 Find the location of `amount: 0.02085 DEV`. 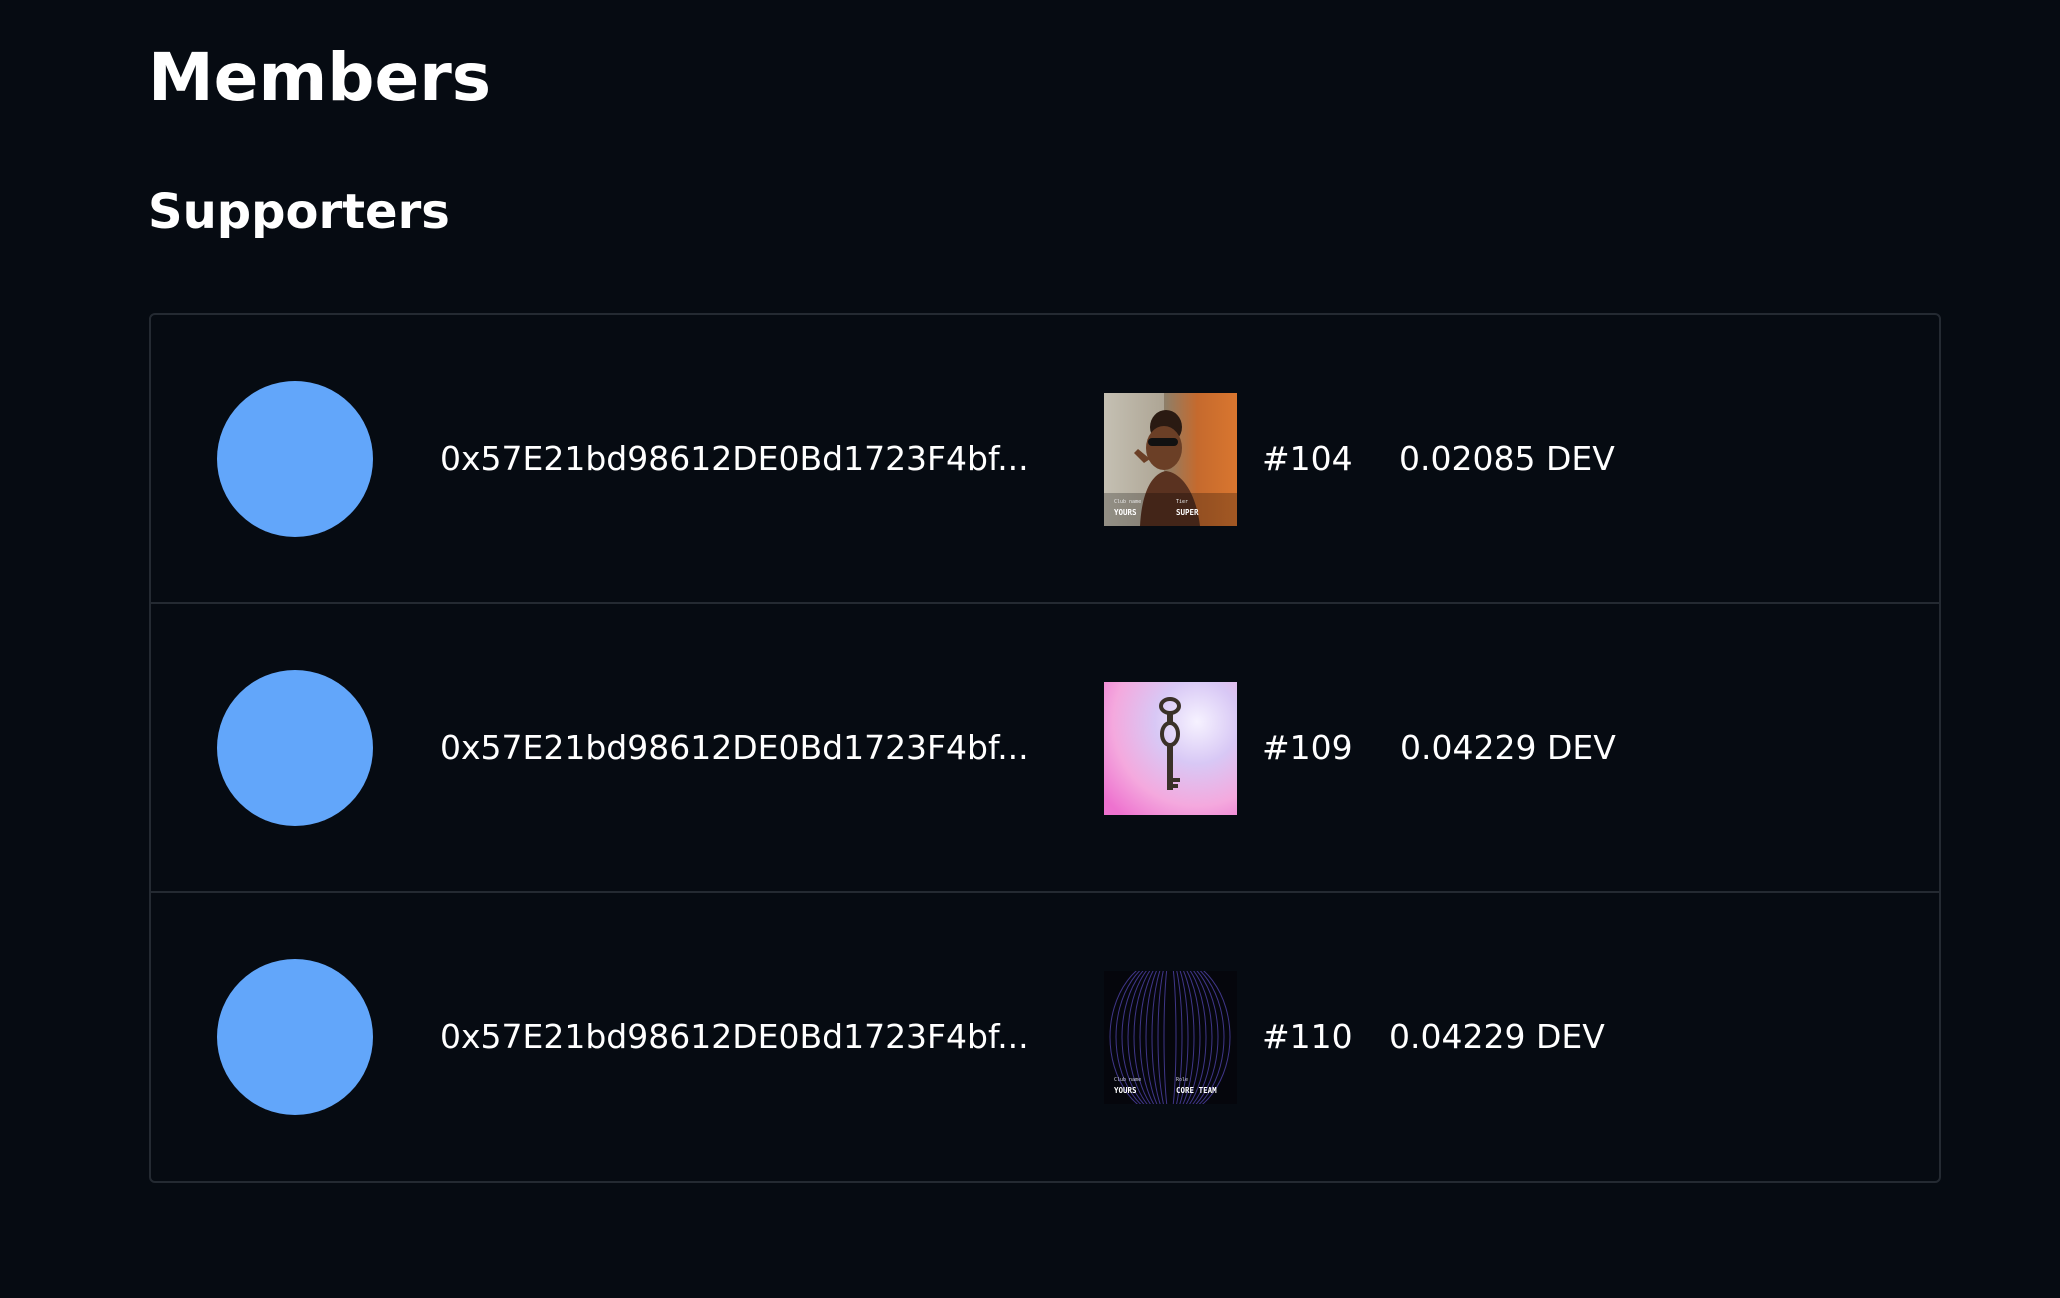

amount: 0.02085 DEV is located at coordinates (1507, 458).